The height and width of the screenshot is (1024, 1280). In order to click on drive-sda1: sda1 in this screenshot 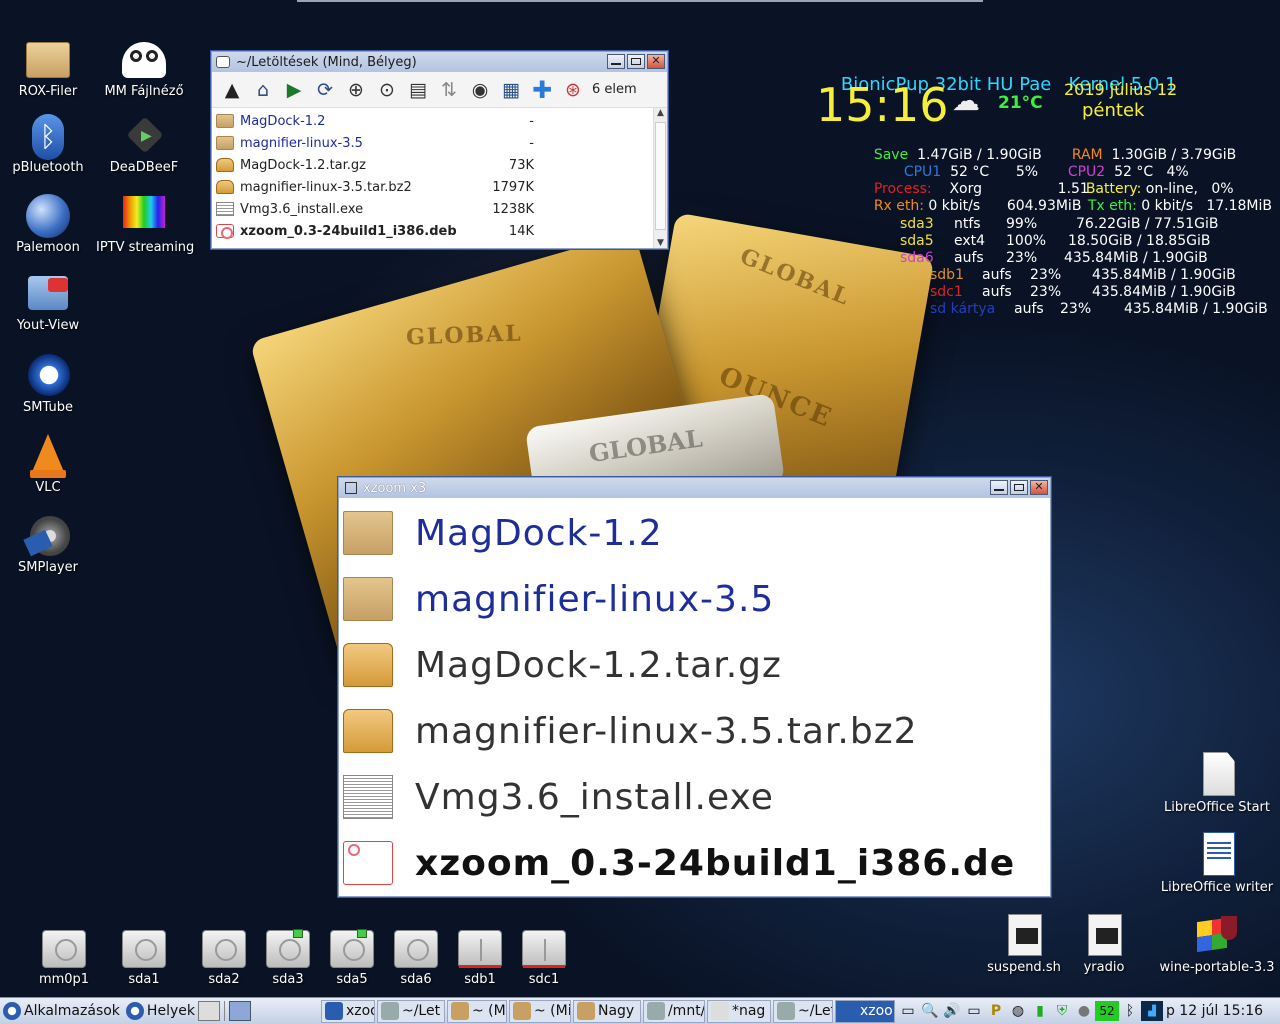, I will do `click(144, 958)`.